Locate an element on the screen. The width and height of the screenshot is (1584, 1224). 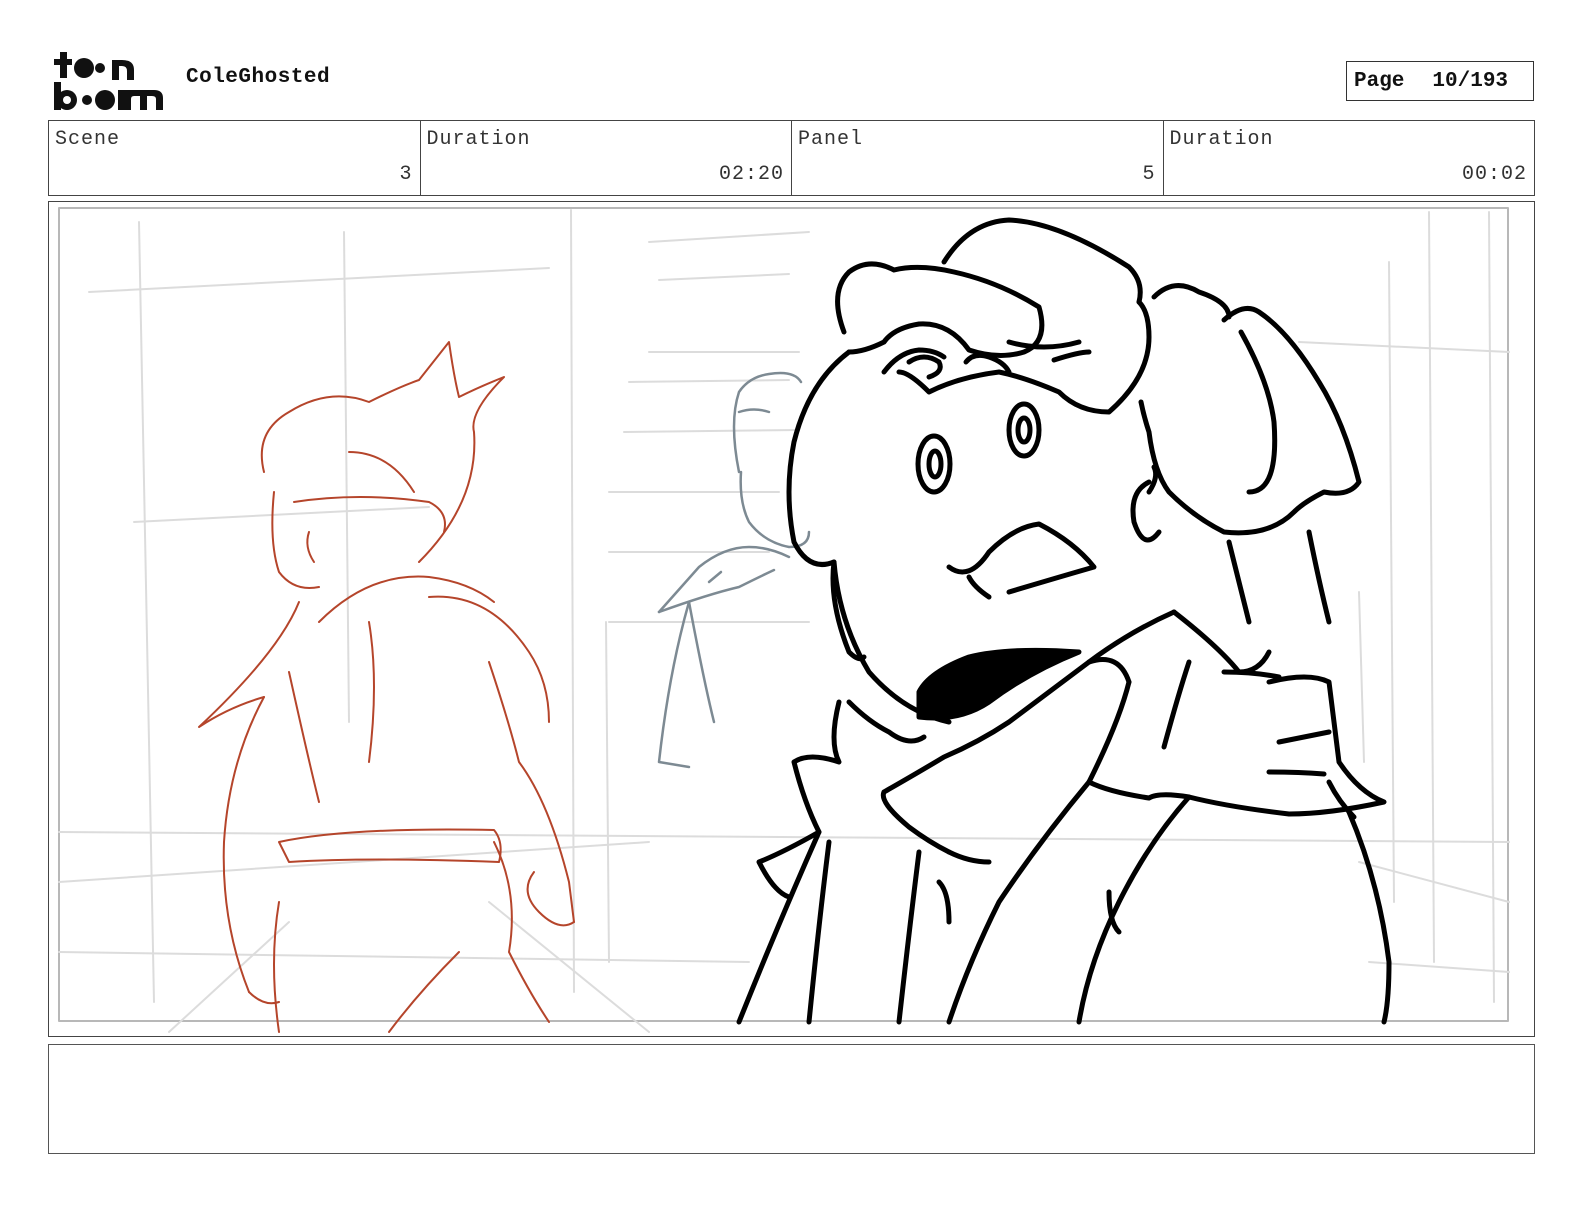
panel-duration-value: 00:02 is located at coordinates (1494, 174).